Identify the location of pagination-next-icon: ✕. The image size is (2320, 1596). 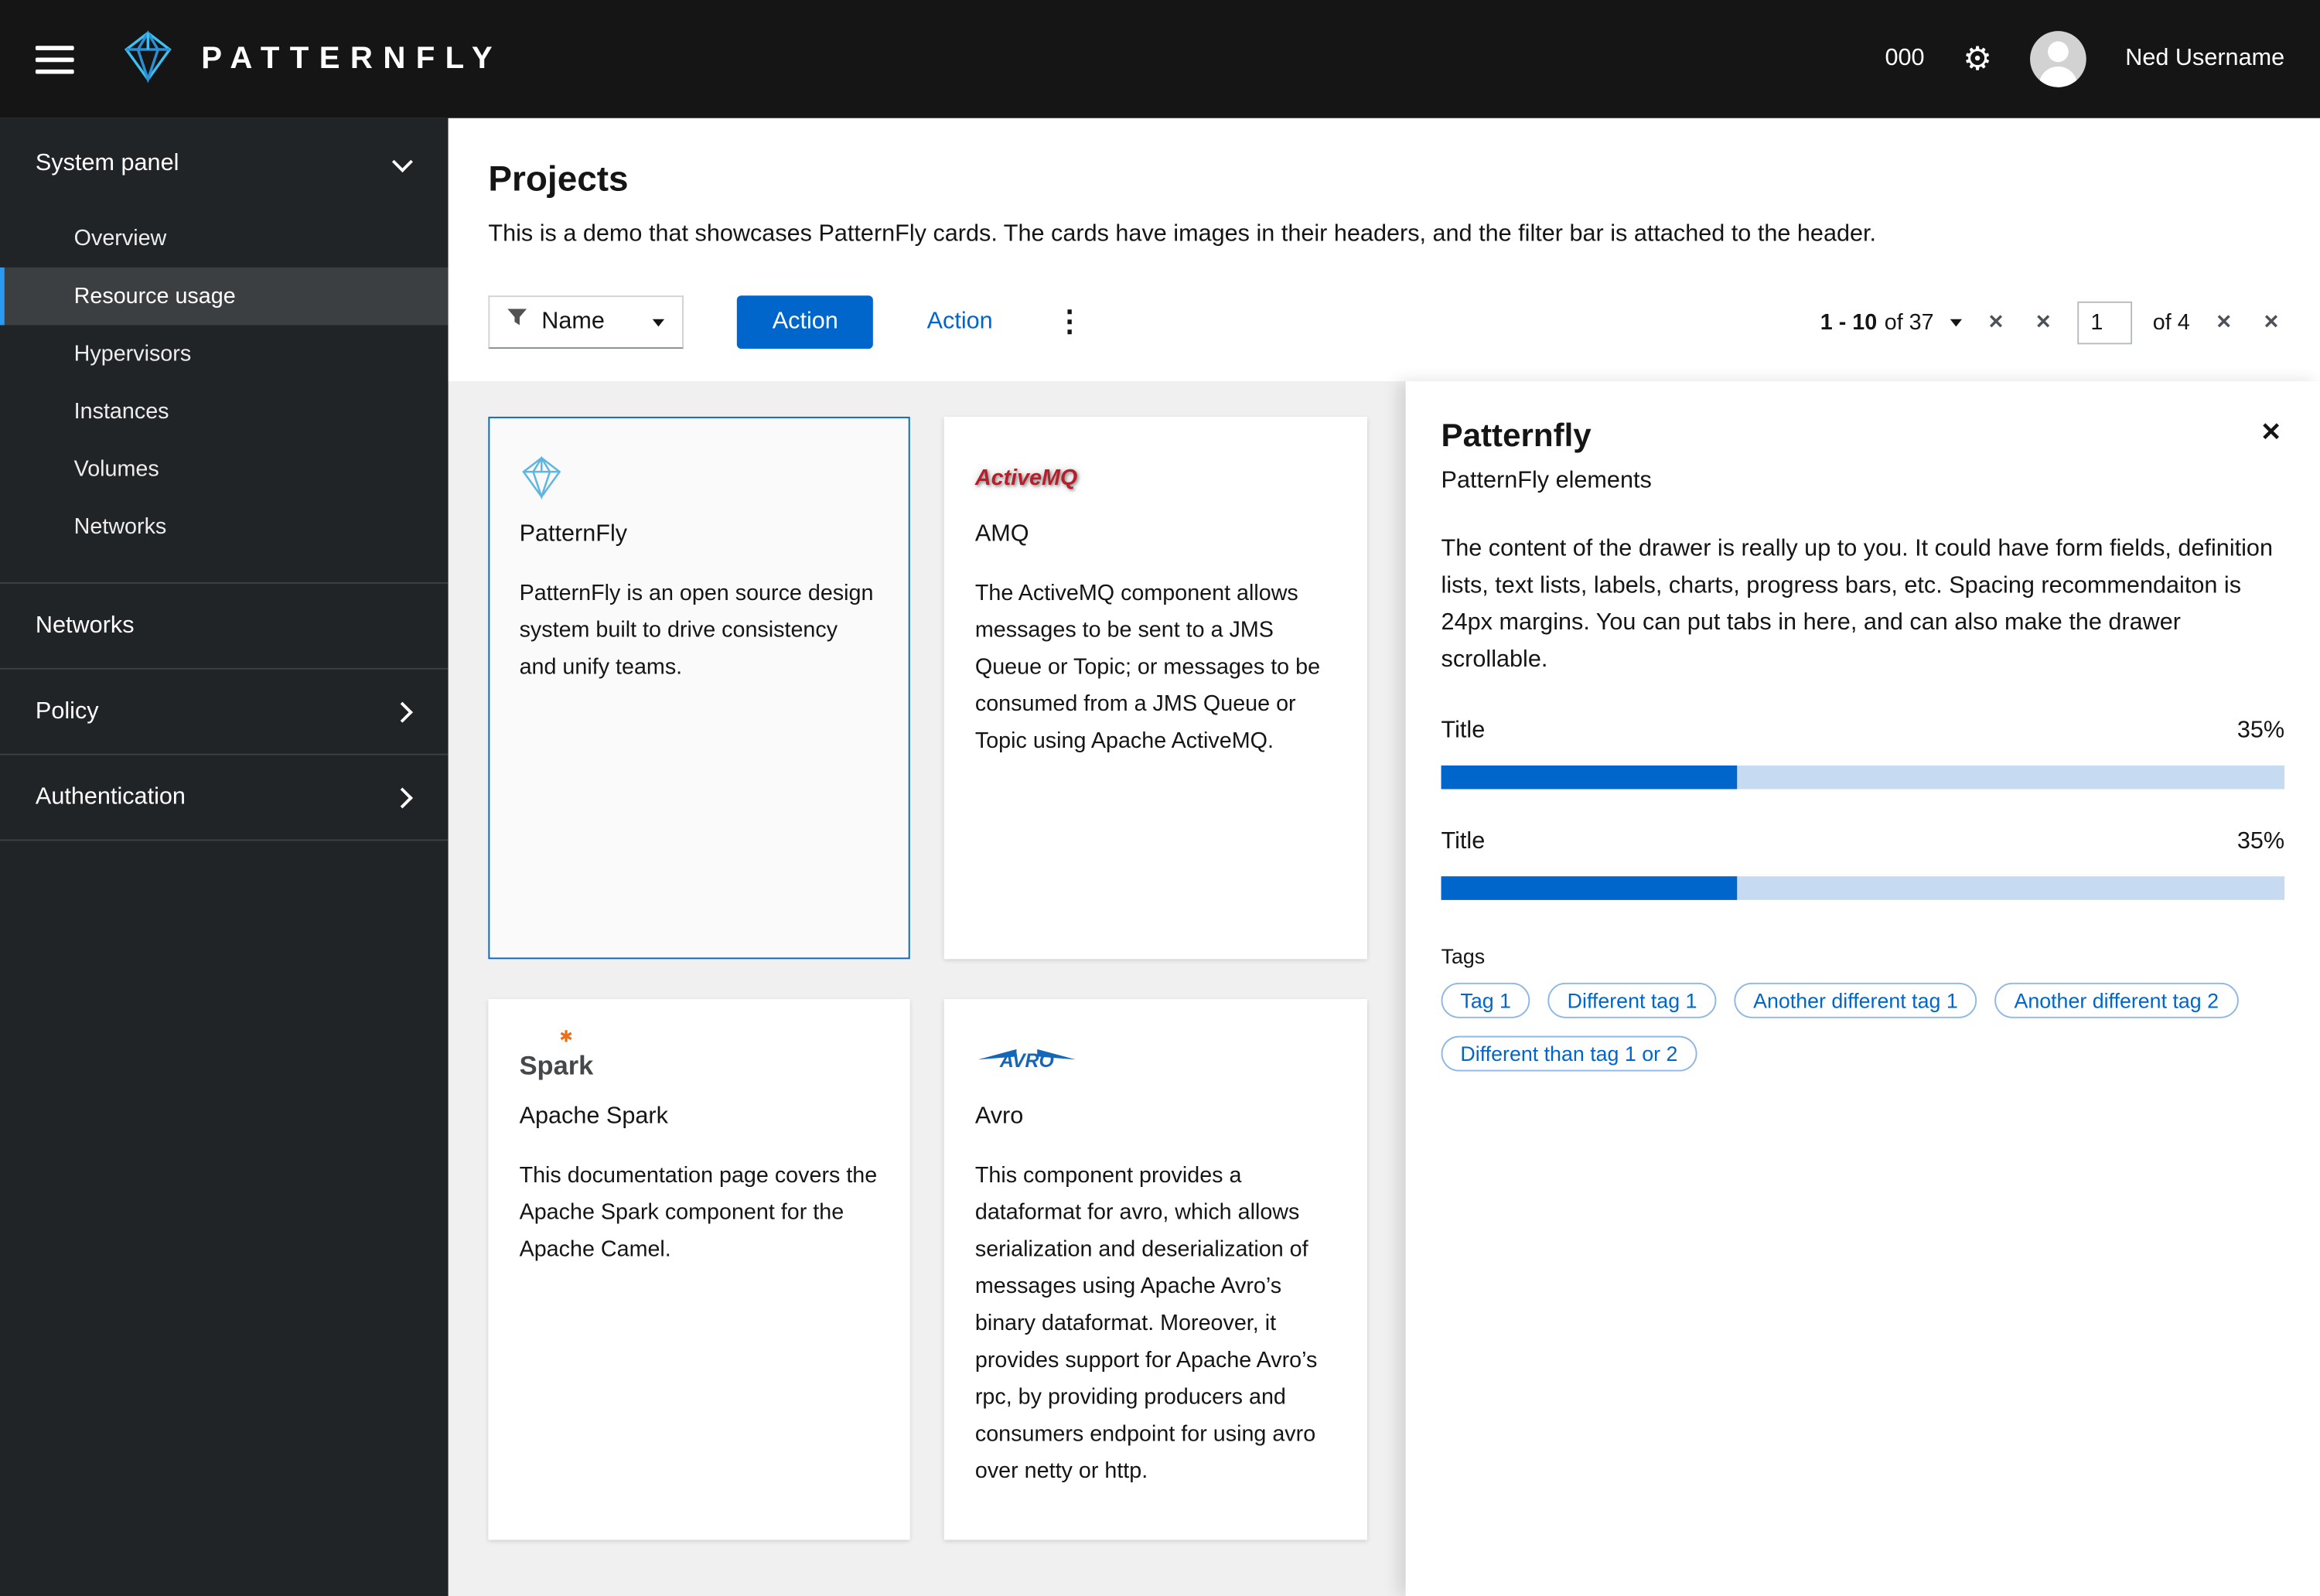
(2223, 322).